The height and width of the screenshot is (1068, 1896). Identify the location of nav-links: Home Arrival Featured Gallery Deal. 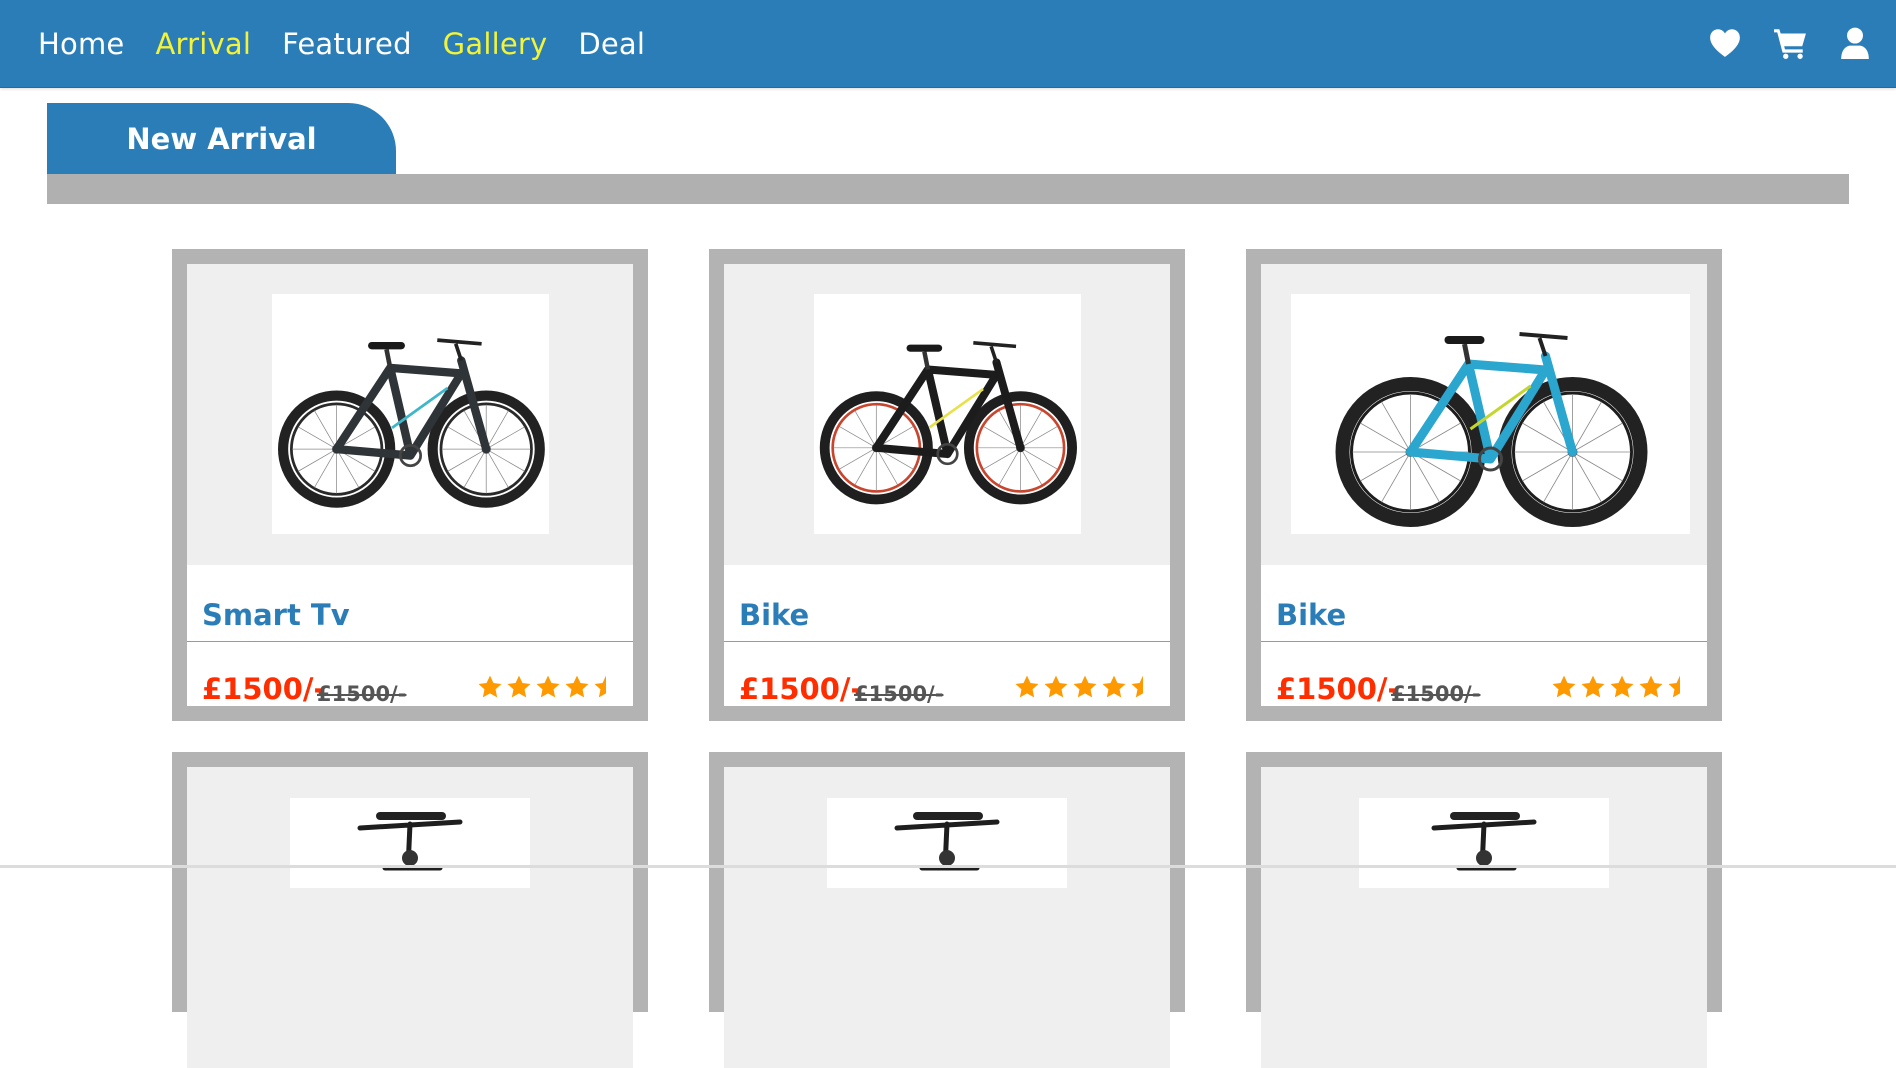
(357, 43).